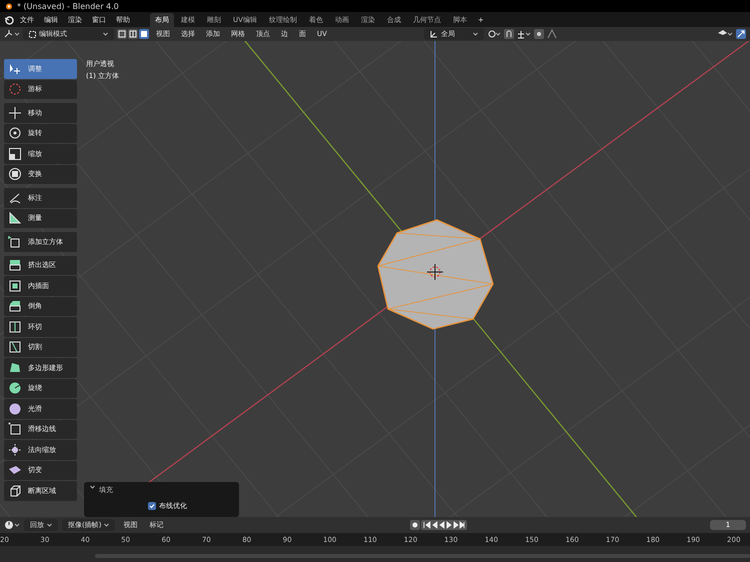 The width and height of the screenshot is (750, 562). Describe the element at coordinates (15, 133) in the screenshot. I see `rotate-tool-icon` at that location.